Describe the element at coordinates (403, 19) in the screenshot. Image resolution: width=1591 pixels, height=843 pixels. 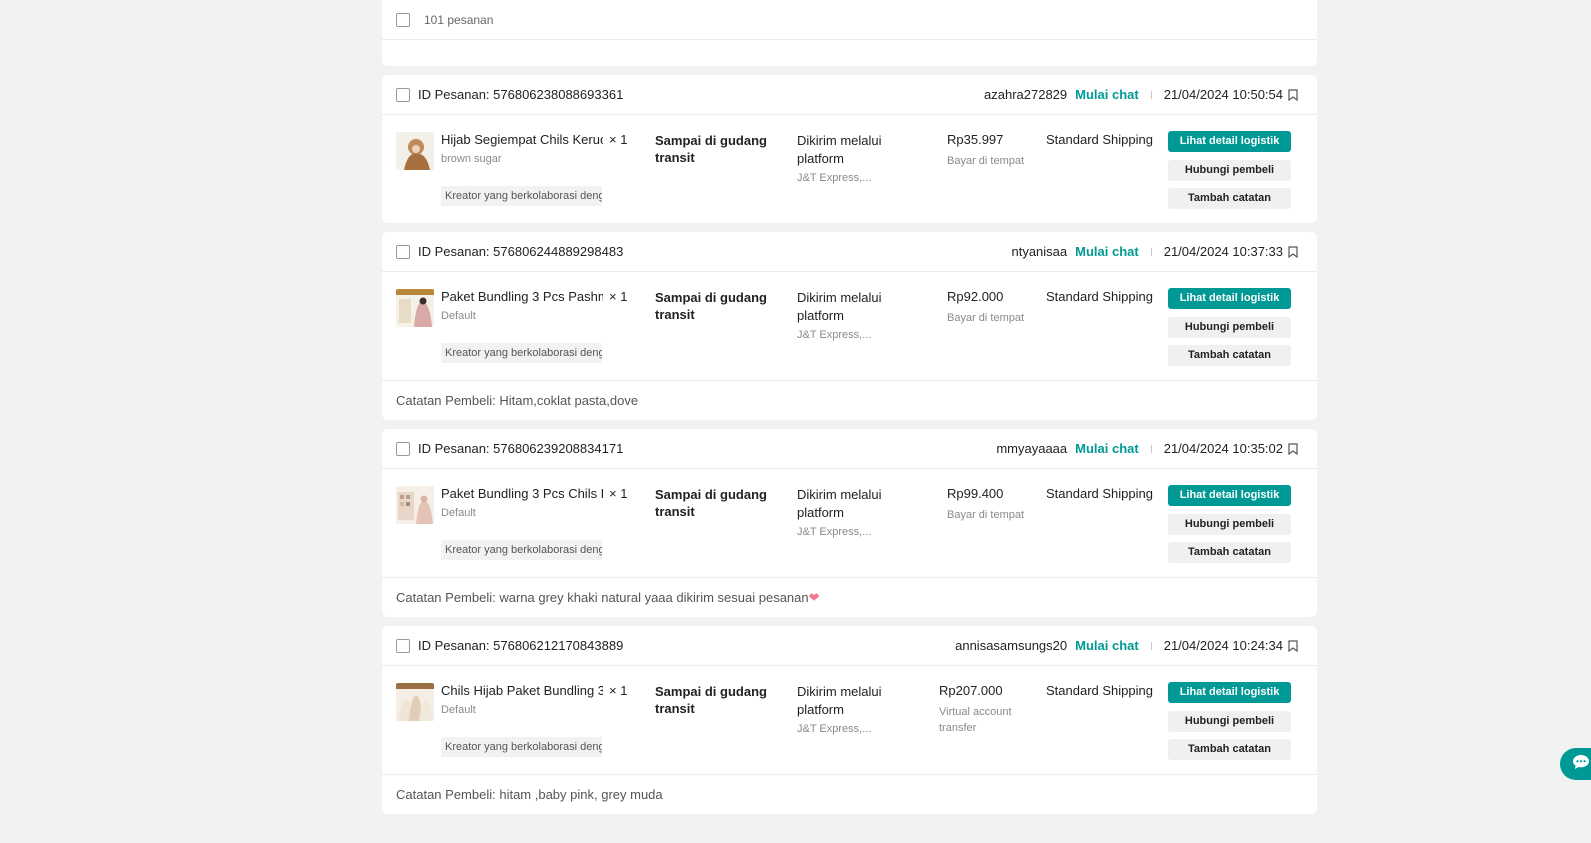
I see `select-all-checkbox` at that location.